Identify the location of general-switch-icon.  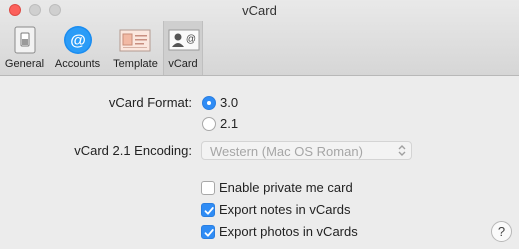
(25, 40).